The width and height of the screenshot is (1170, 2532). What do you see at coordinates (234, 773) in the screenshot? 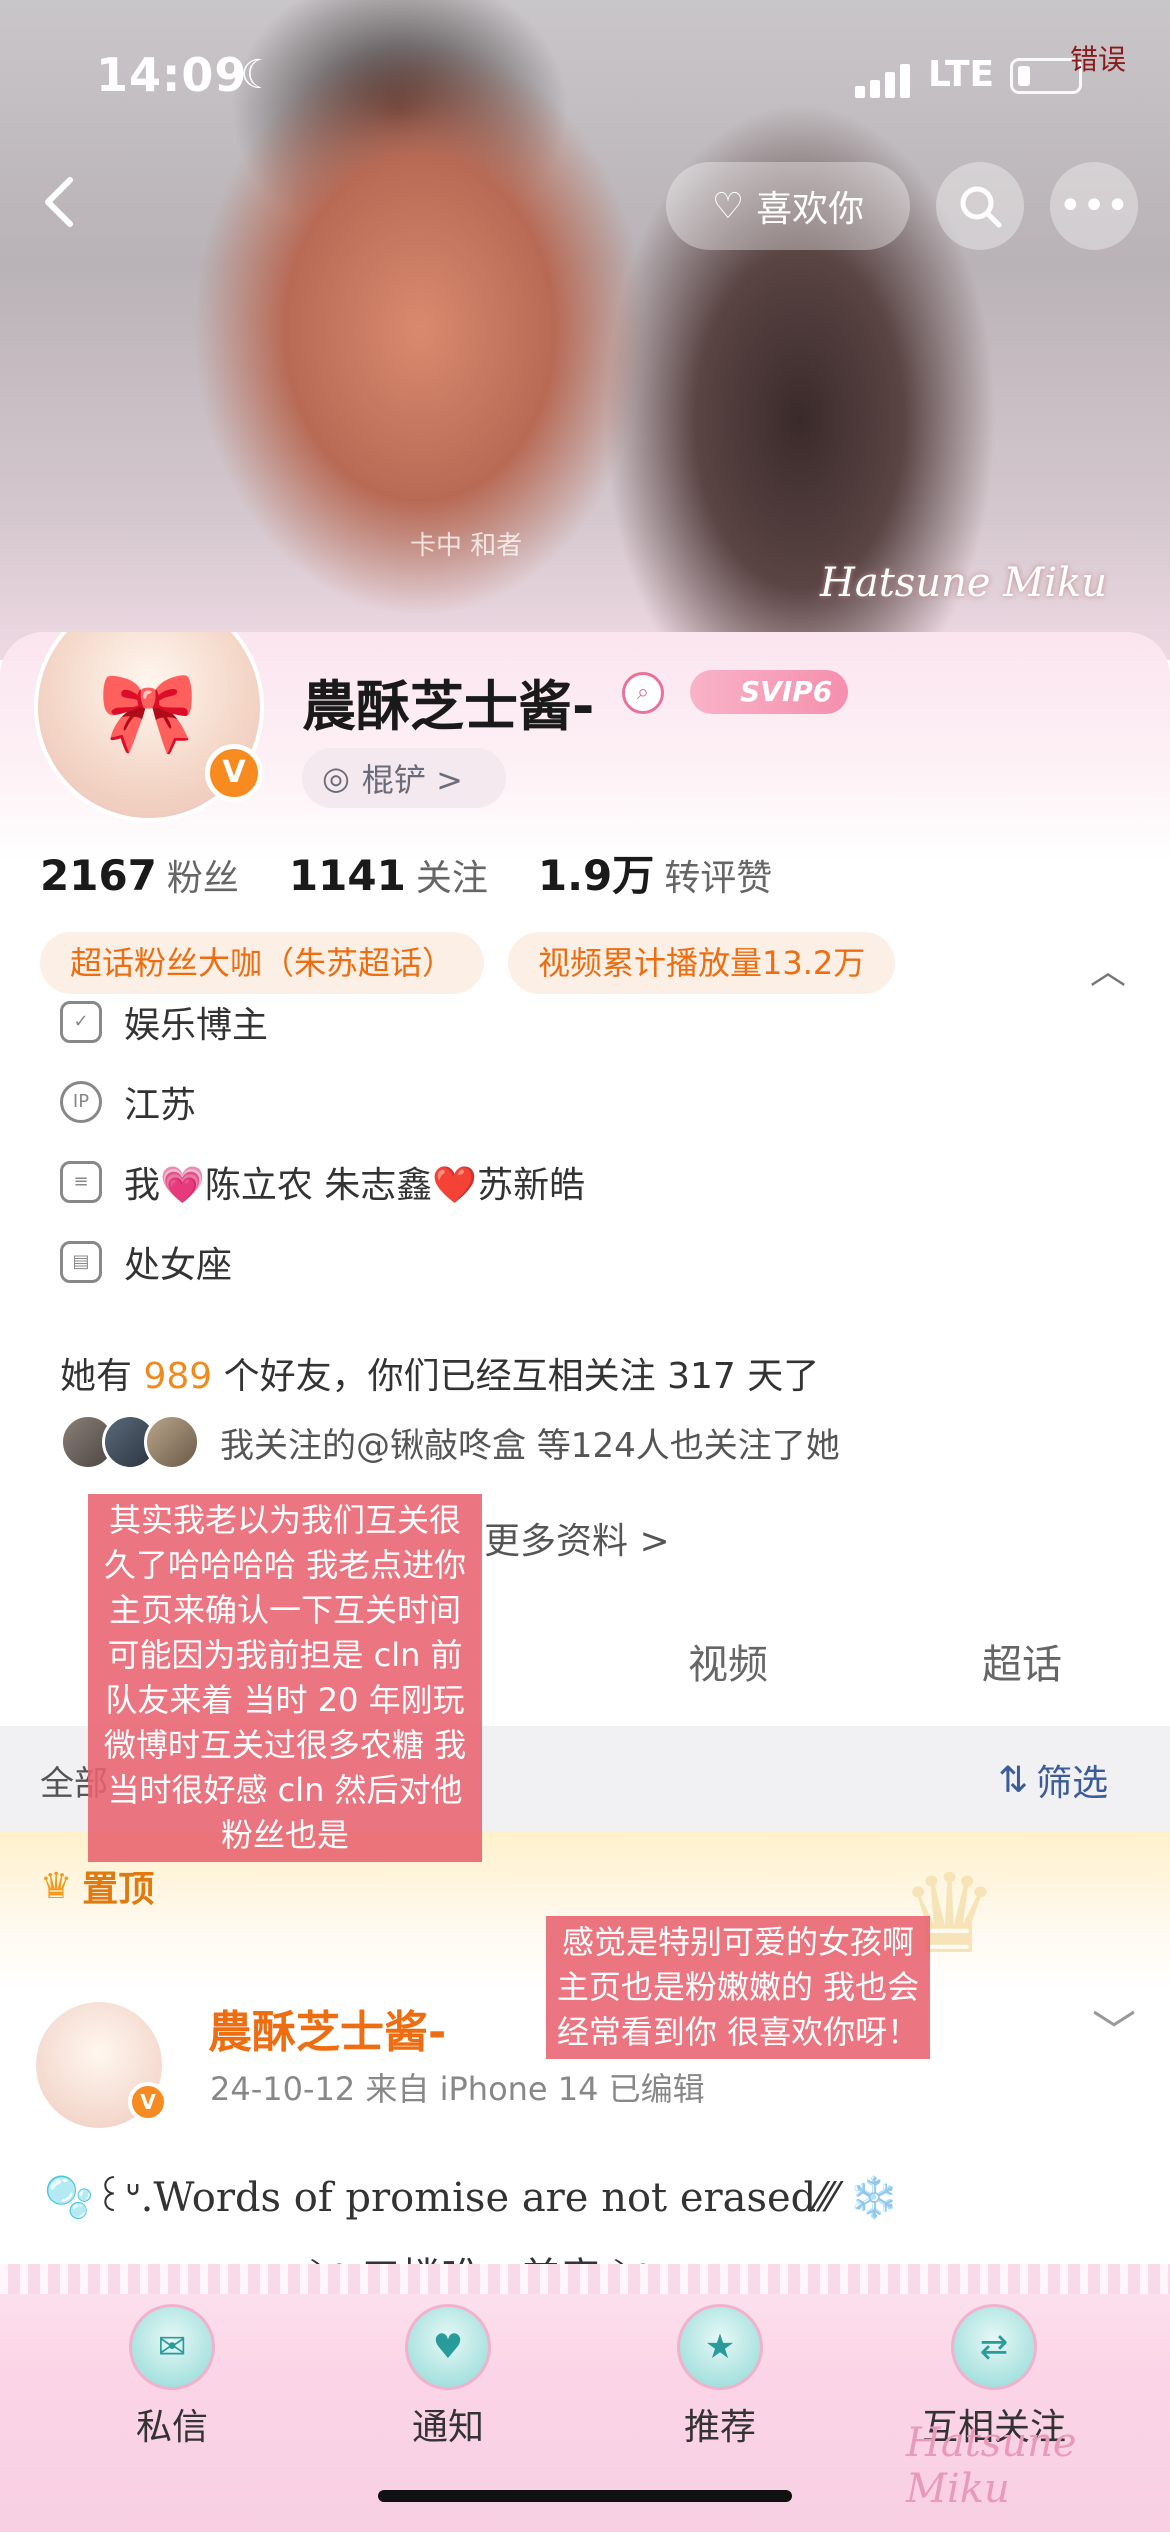
I see `verified-badge: V` at bounding box center [234, 773].